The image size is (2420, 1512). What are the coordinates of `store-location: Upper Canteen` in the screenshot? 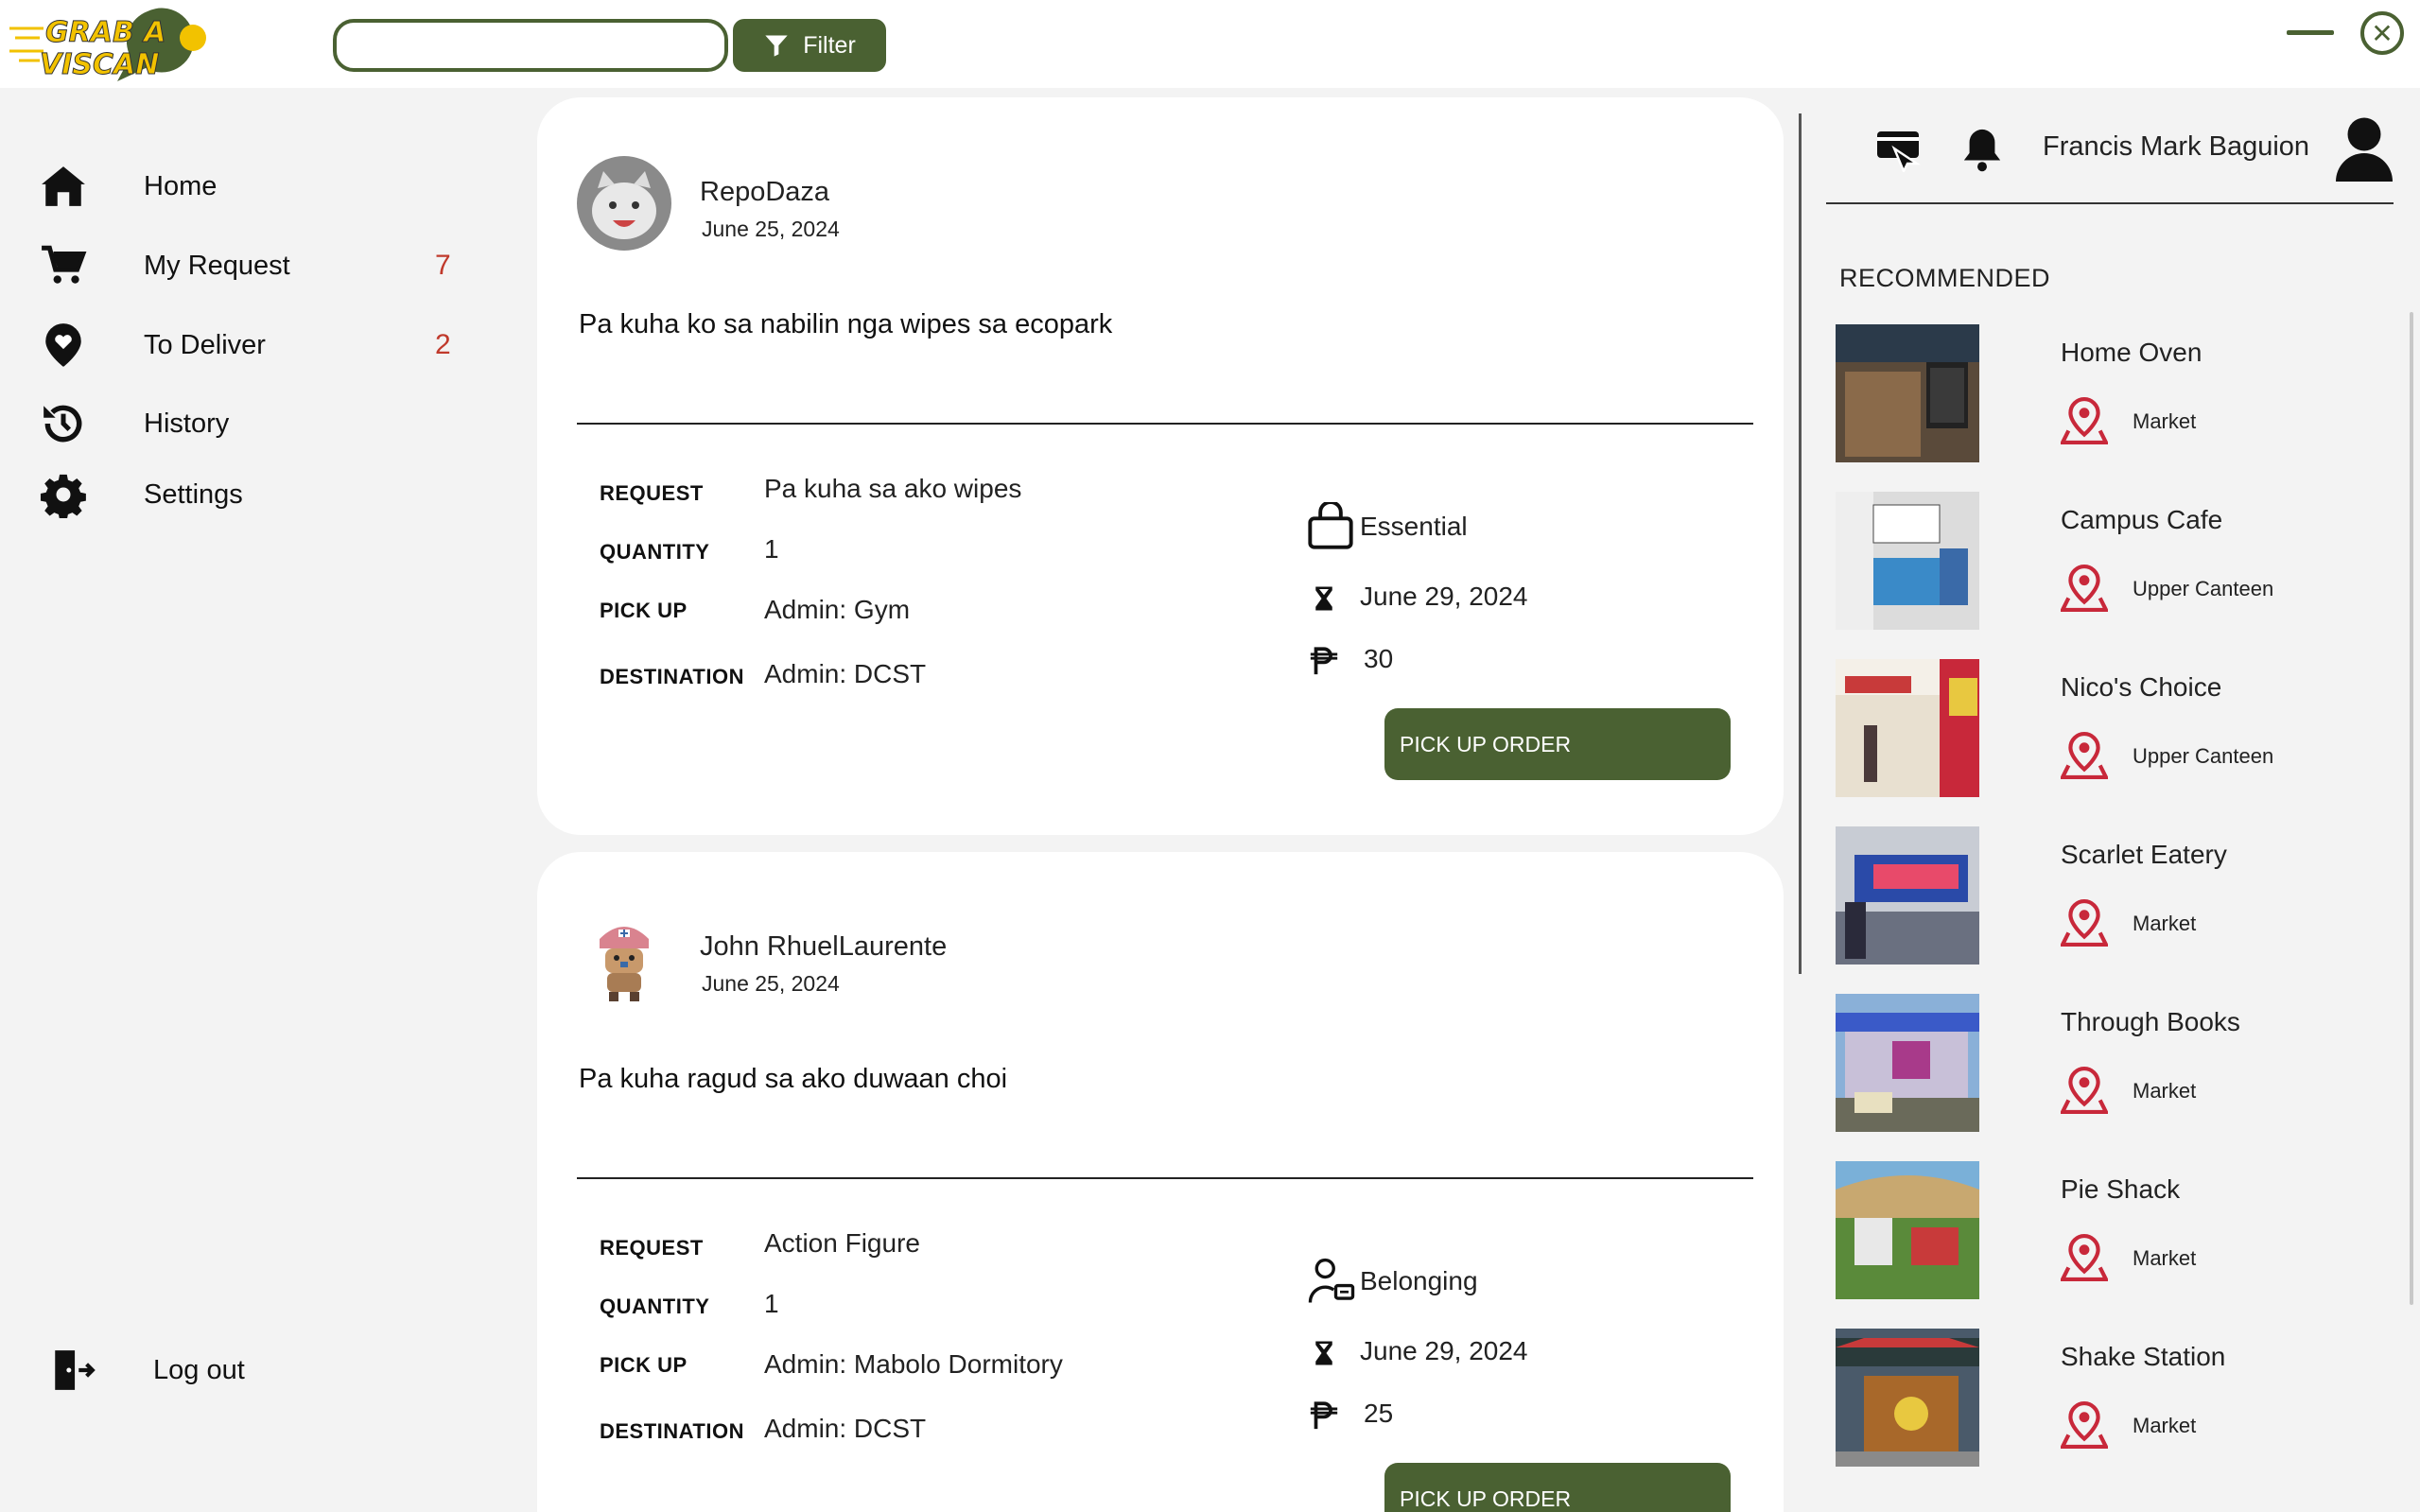 It's located at (2204, 756).